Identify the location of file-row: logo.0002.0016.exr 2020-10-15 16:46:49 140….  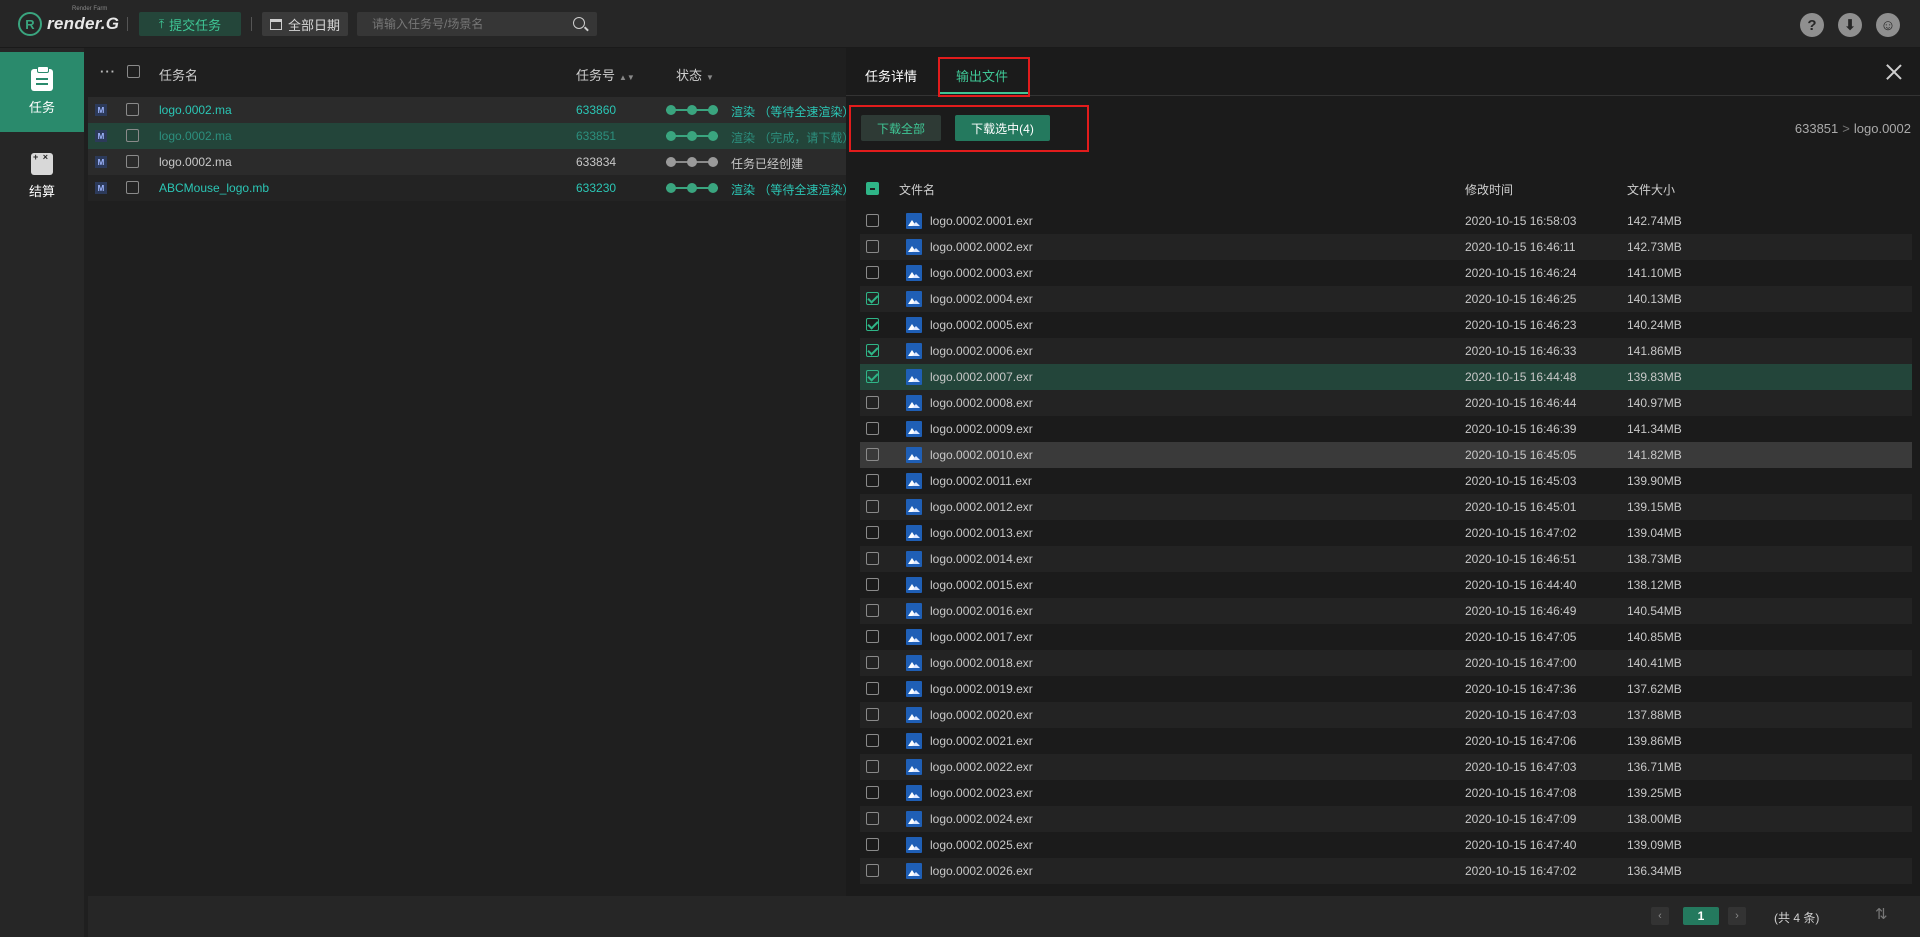
(1386, 611).